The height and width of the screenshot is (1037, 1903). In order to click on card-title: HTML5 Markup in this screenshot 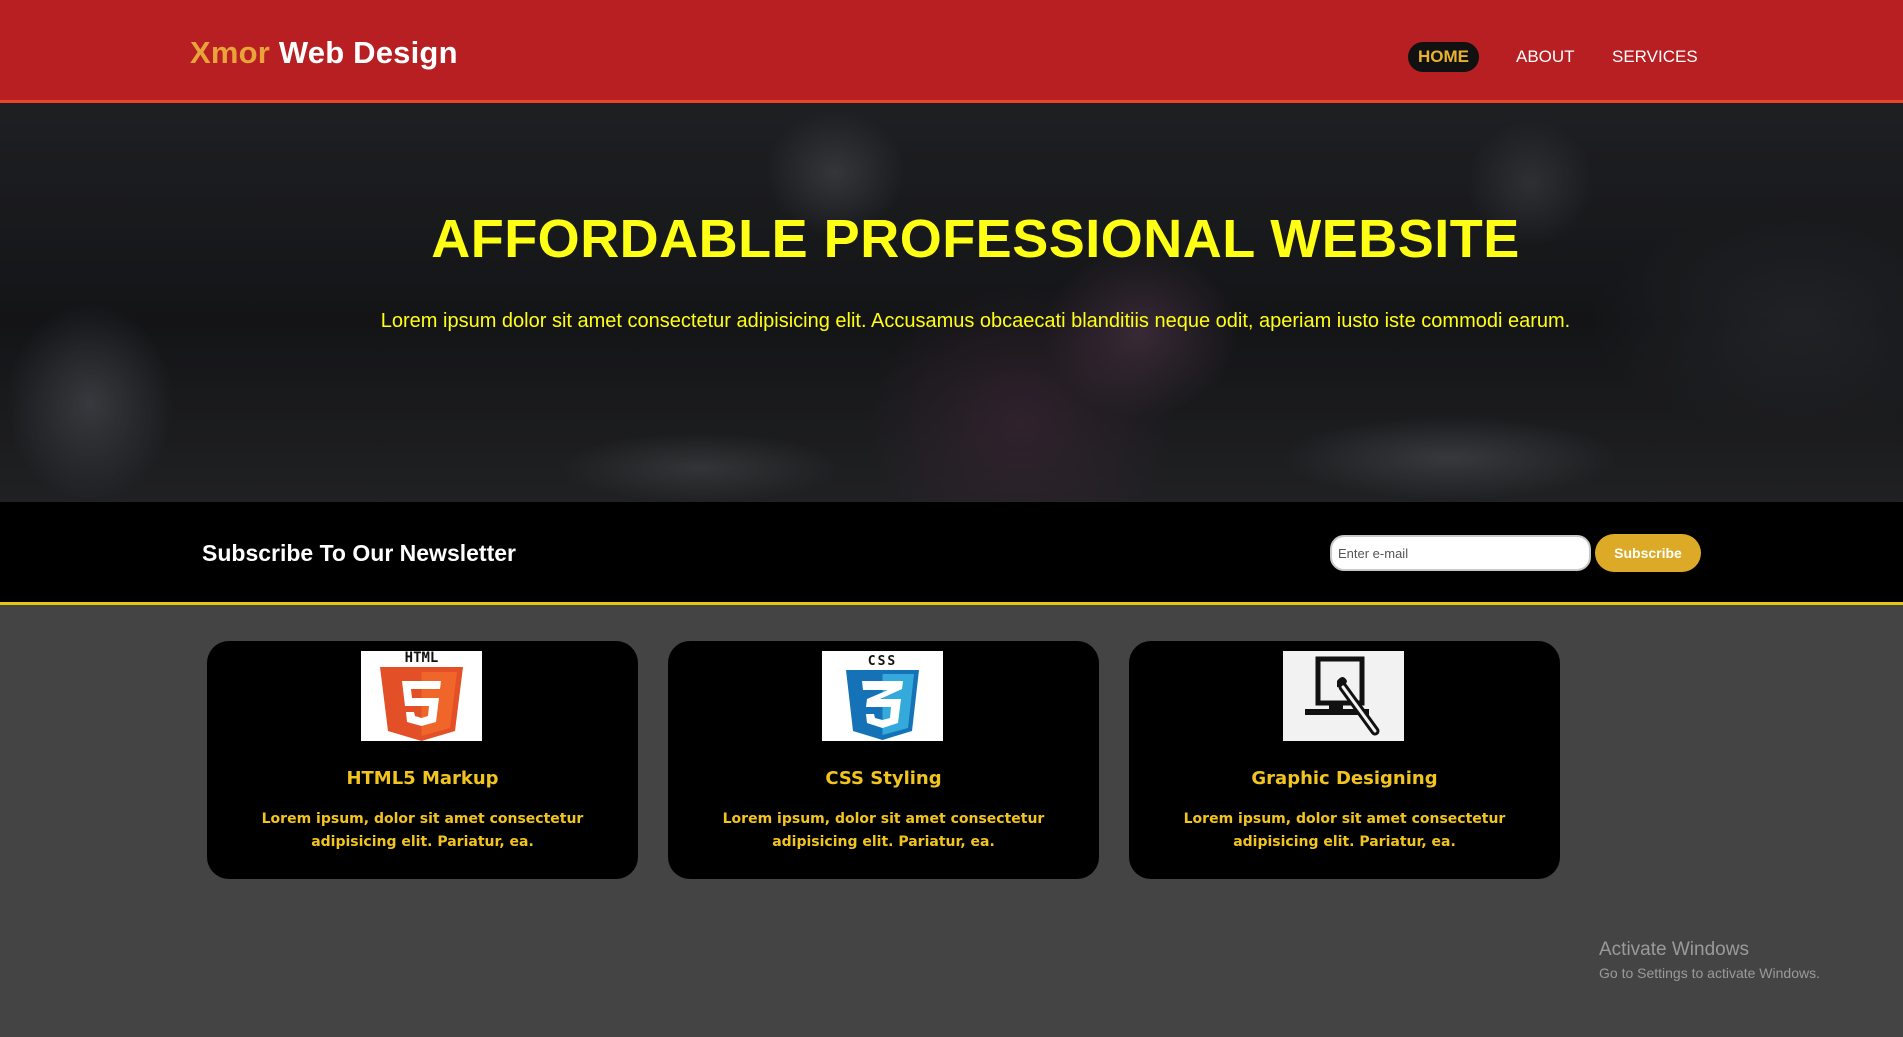, I will do `click(422, 778)`.